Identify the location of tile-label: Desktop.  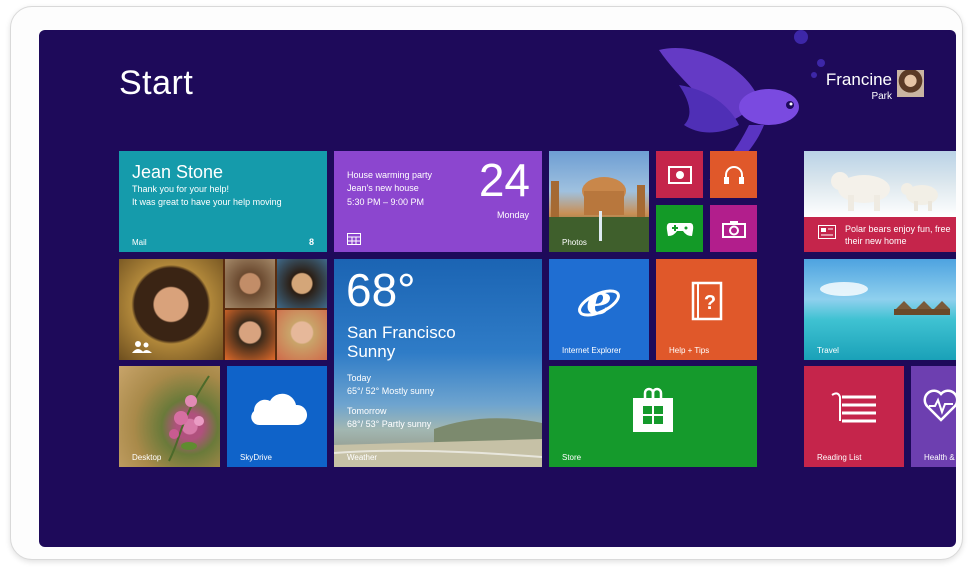
(147, 457).